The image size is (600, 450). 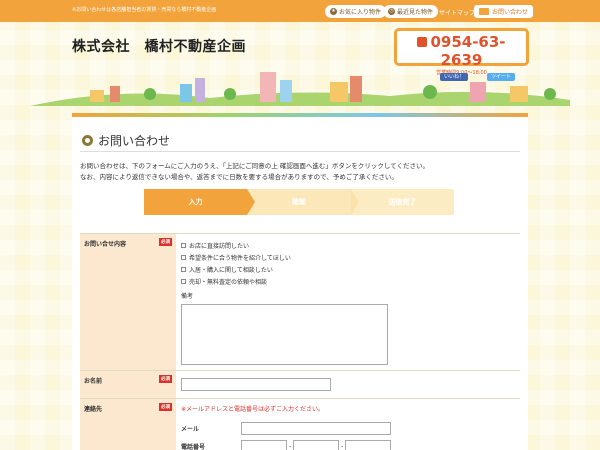 I want to click on name-row: お名前 必須, so click(x=300, y=385).